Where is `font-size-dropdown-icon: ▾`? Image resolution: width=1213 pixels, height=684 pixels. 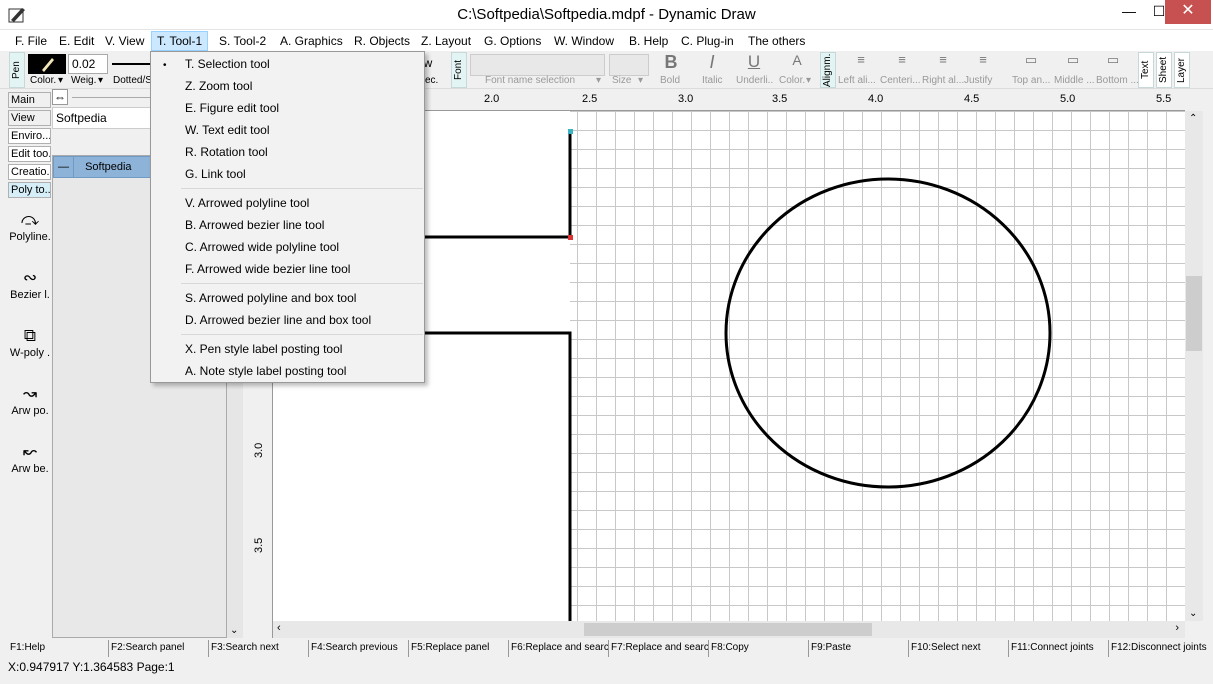 font-size-dropdown-icon: ▾ is located at coordinates (640, 80).